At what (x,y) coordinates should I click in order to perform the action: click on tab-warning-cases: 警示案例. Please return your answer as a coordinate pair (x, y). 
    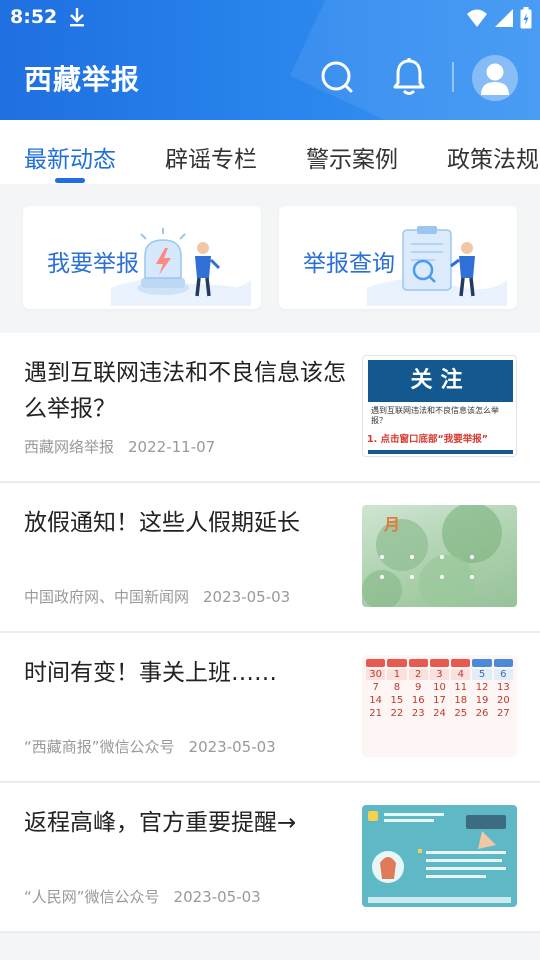
    Looking at the image, I should click on (352, 157).